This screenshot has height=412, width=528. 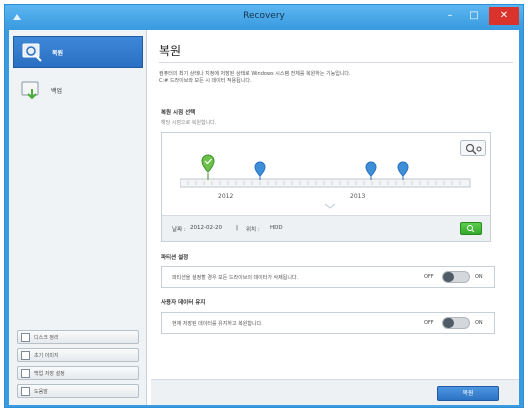 I want to click on user-data-toggle, so click(x=456, y=323).